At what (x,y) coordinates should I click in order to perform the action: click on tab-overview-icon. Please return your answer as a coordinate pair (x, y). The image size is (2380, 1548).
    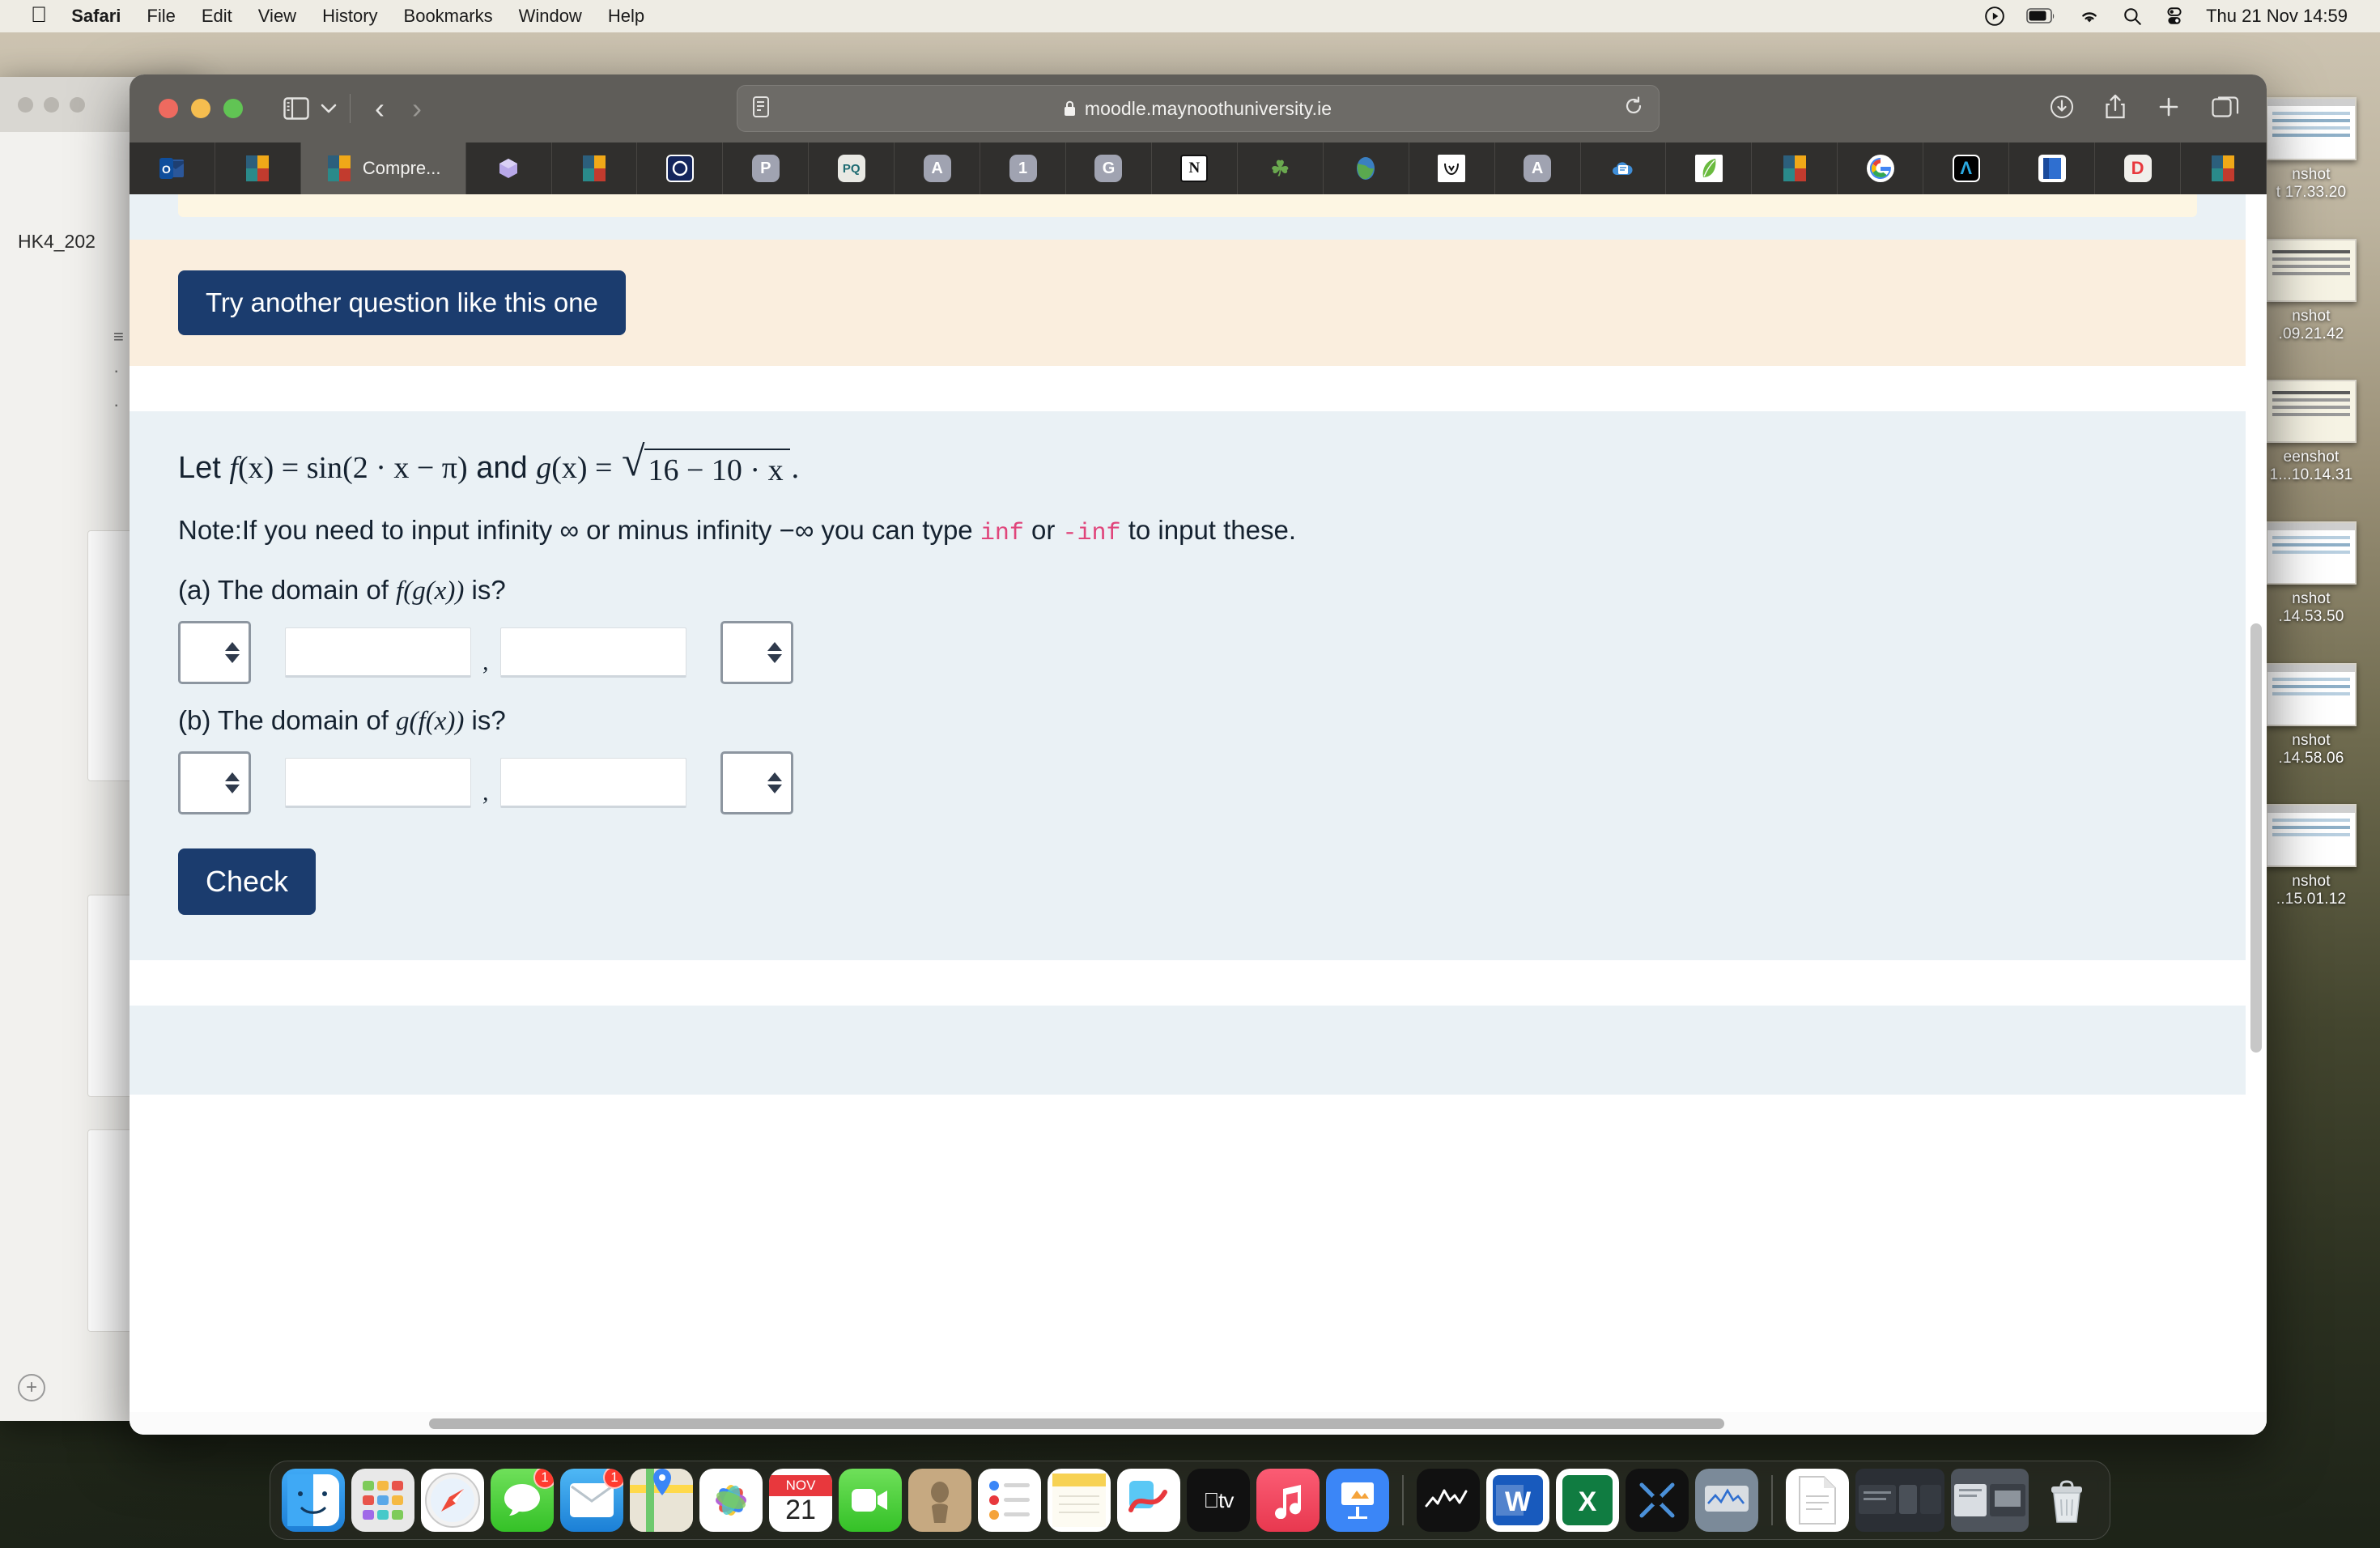
    Looking at the image, I should click on (2226, 109).